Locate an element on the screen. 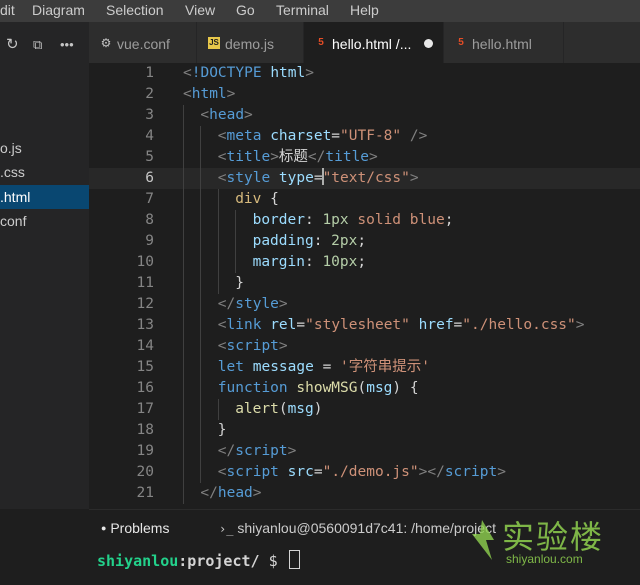  code-line: 20 <script src="./demo.js"></script> is located at coordinates (364, 472).